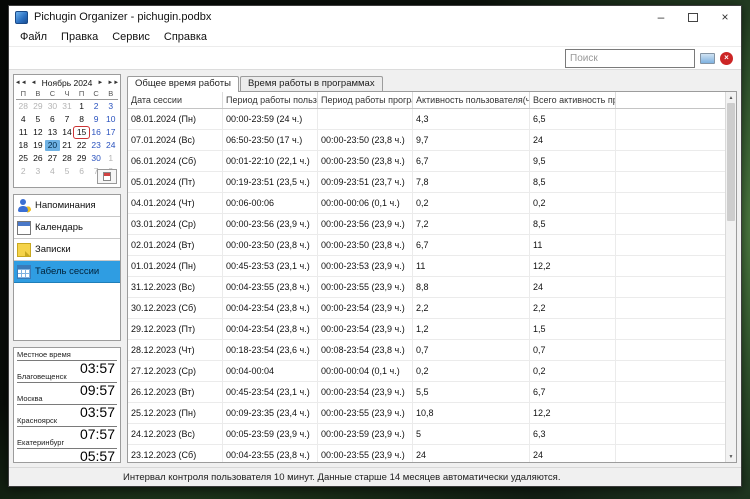  I want to click on menu-item: Файл, so click(33, 37).